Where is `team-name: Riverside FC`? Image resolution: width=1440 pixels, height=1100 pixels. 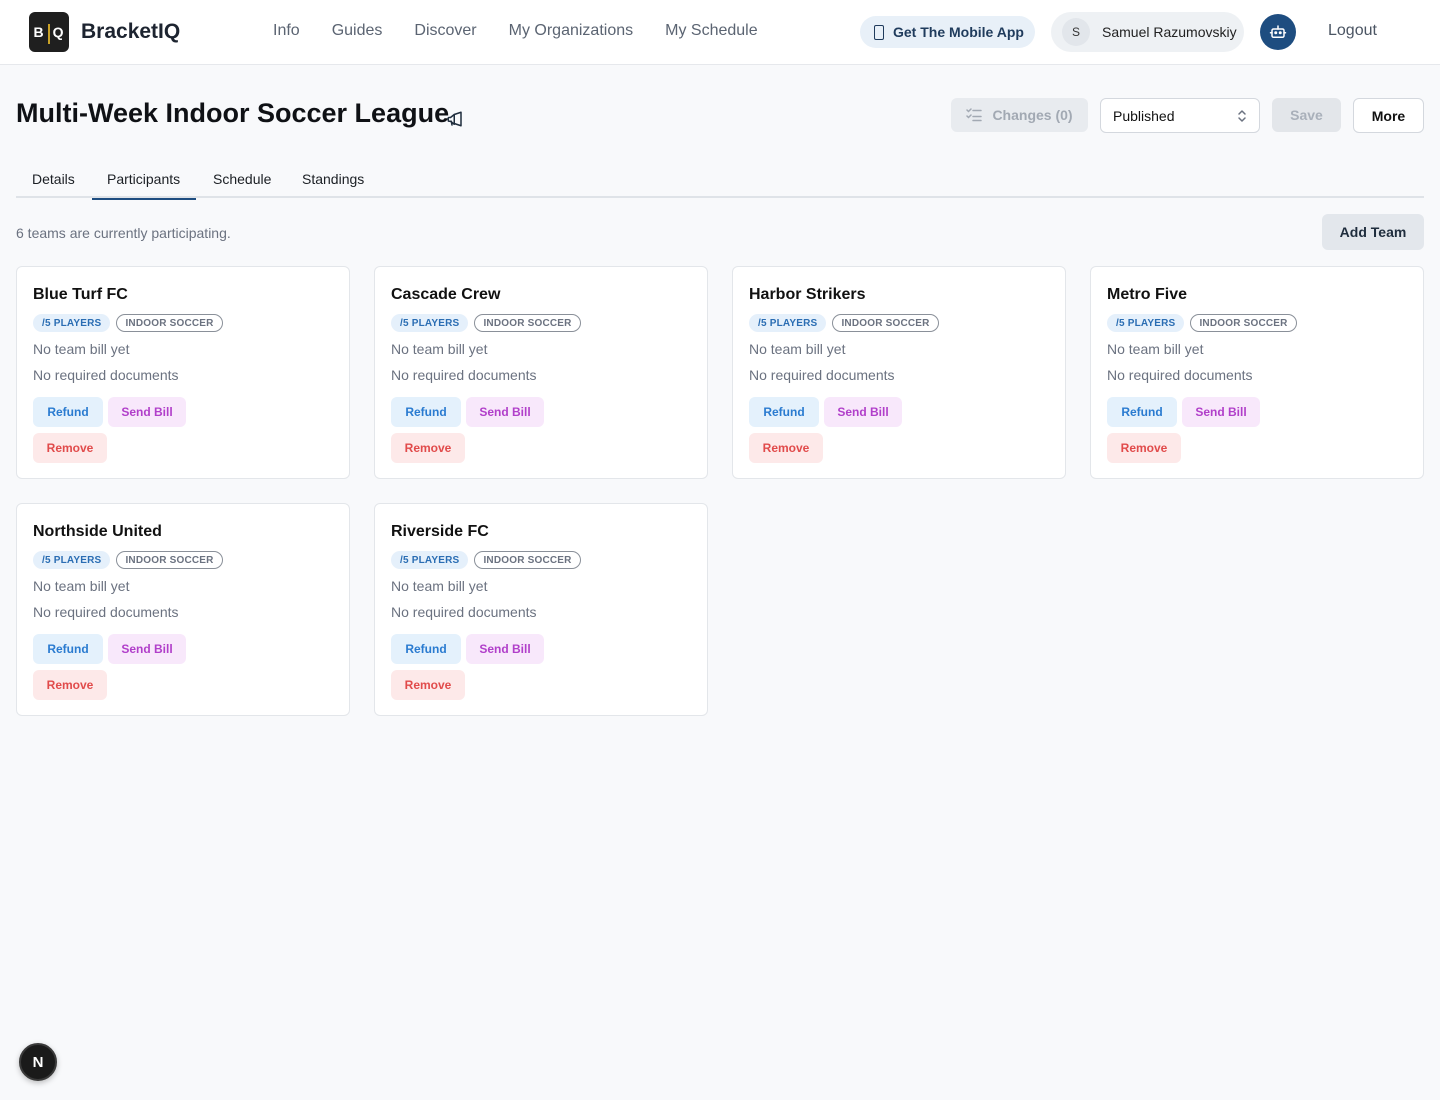 team-name: Riverside FC is located at coordinates (440, 532).